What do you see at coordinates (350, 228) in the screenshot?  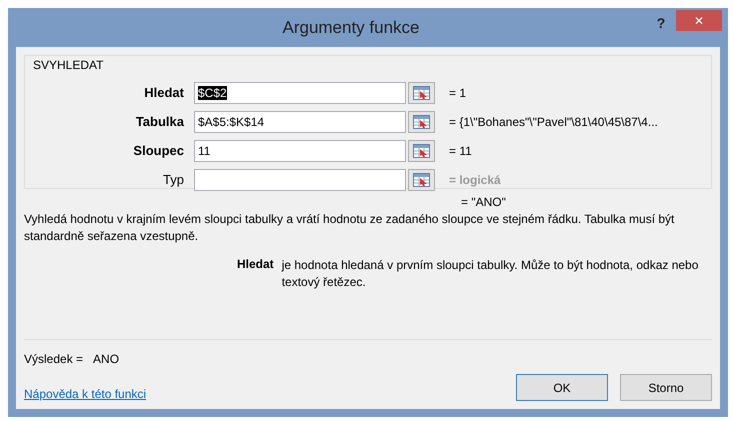 I see `function-description: Vyhledá hodnotu v krajním levém sloupci tabulky a vrátí hodnotu ze zadaného sloupce ve stejném řádku. Tabulka musí být standardně seřazena vzestupně.` at bounding box center [350, 228].